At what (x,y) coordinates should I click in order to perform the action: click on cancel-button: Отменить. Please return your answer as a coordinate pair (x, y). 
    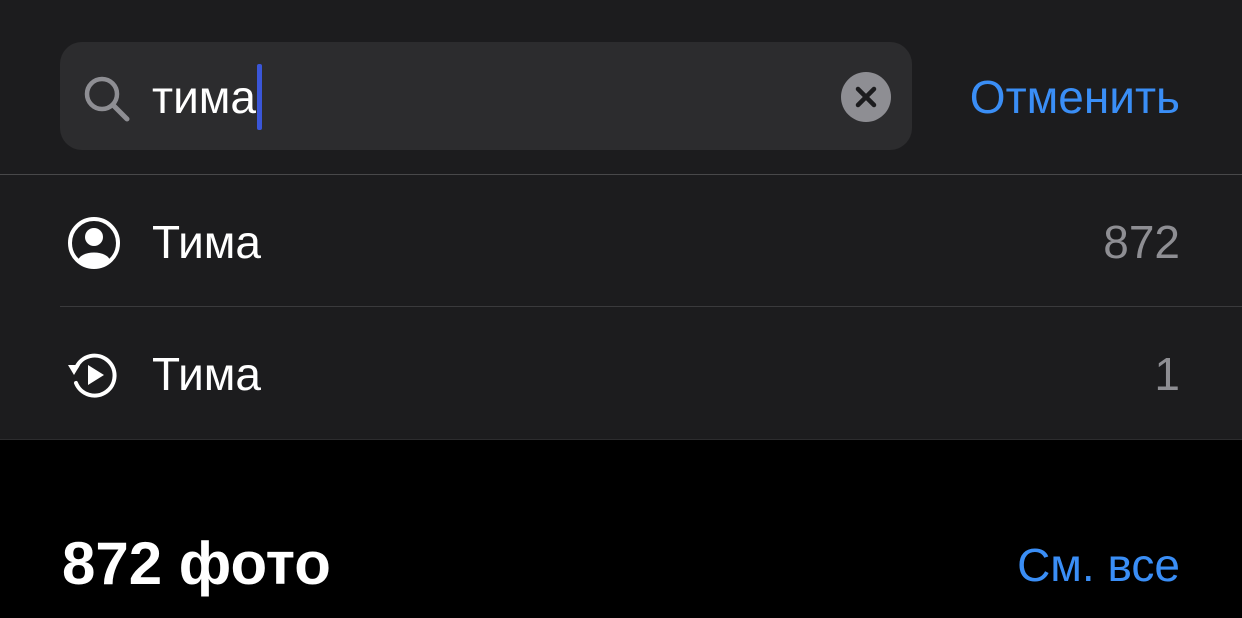
    Looking at the image, I should click on (1075, 97).